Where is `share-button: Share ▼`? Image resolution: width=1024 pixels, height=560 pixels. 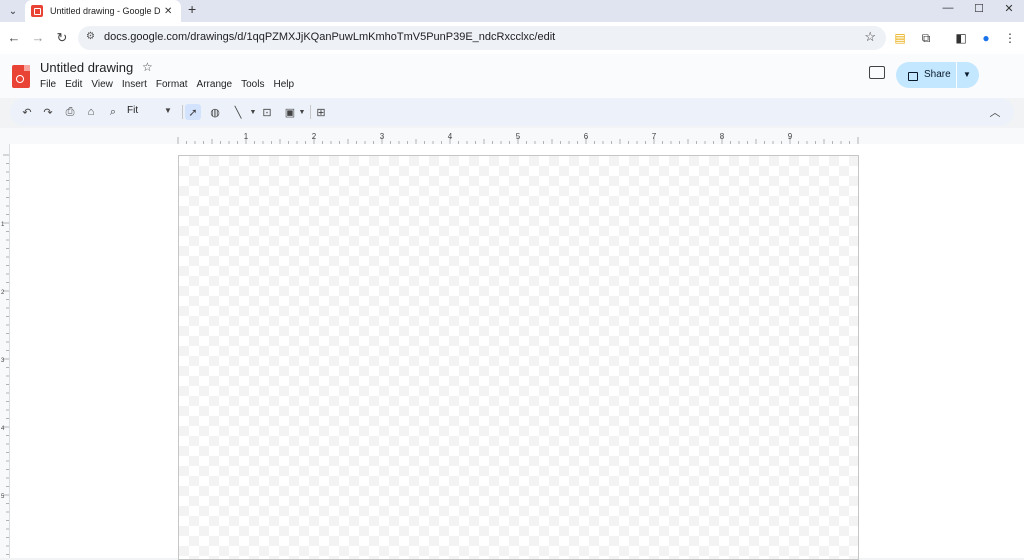 share-button: Share ▼ is located at coordinates (937, 75).